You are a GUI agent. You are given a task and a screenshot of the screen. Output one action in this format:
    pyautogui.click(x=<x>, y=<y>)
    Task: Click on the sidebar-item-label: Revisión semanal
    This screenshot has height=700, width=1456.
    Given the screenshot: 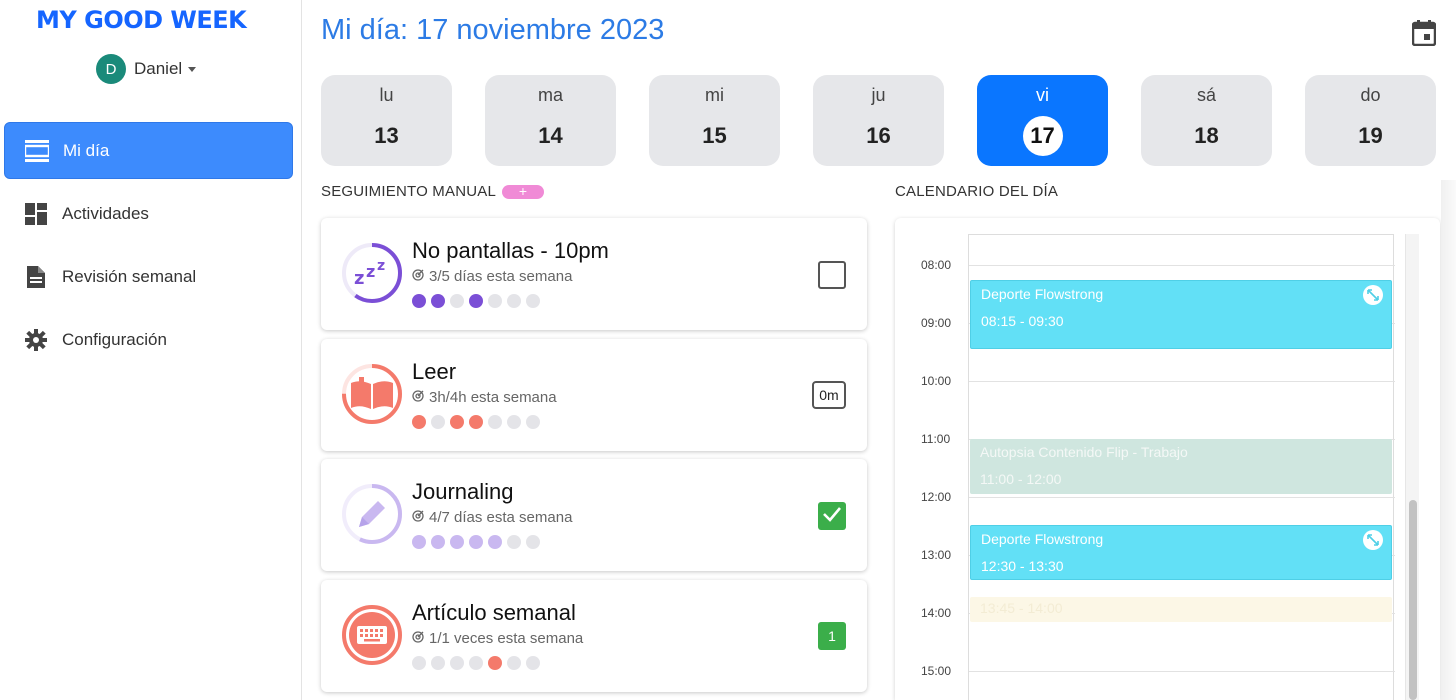 What is the action you would take?
    pyautogui.click(x=129, y=276)
    